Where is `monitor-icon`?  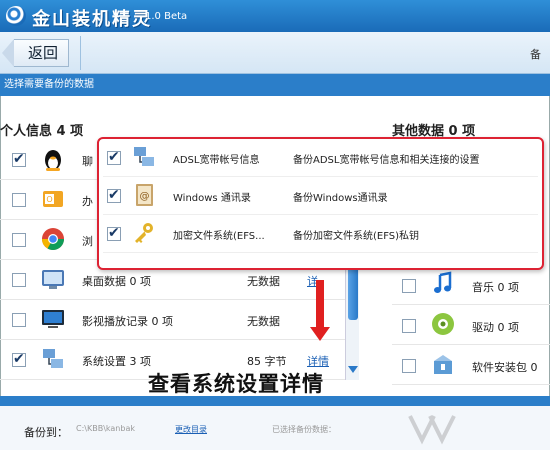 monitor-icon is located at coordinates (53, 319).